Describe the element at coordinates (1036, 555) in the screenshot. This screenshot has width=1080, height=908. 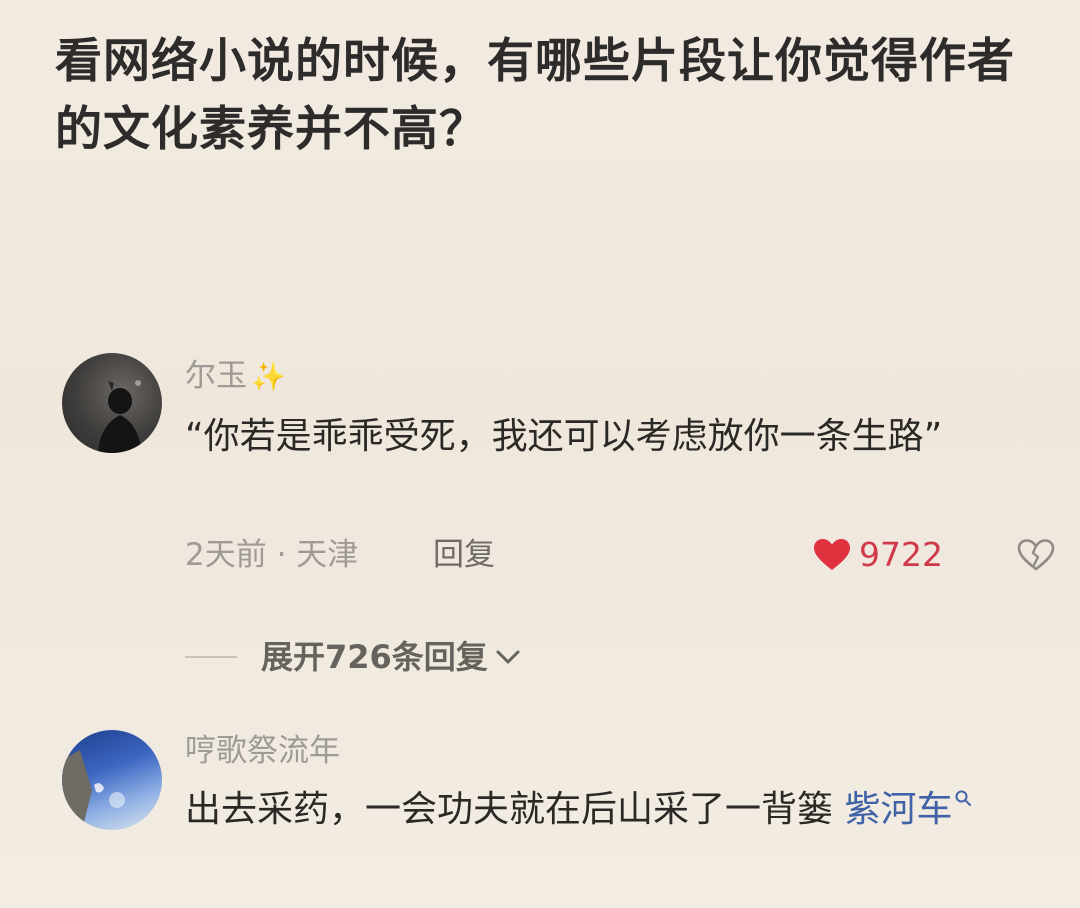
I see `broken-heart-icon` at that location.